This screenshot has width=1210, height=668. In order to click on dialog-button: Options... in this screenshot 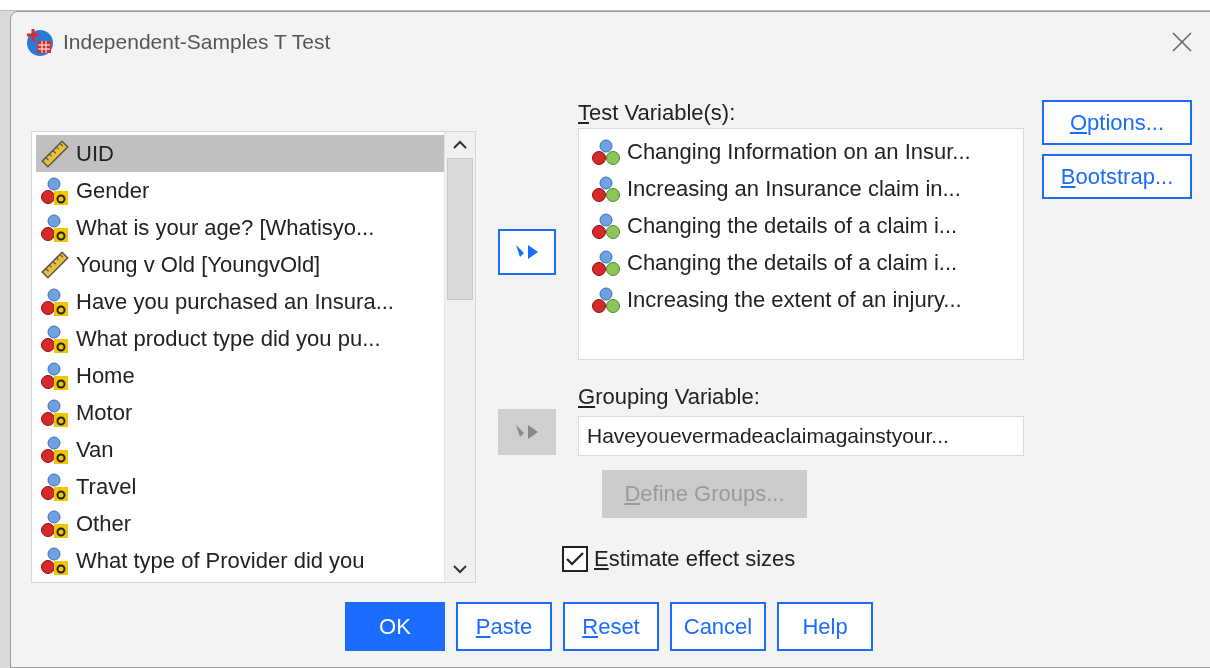, I will do `click(1117, 122)`.